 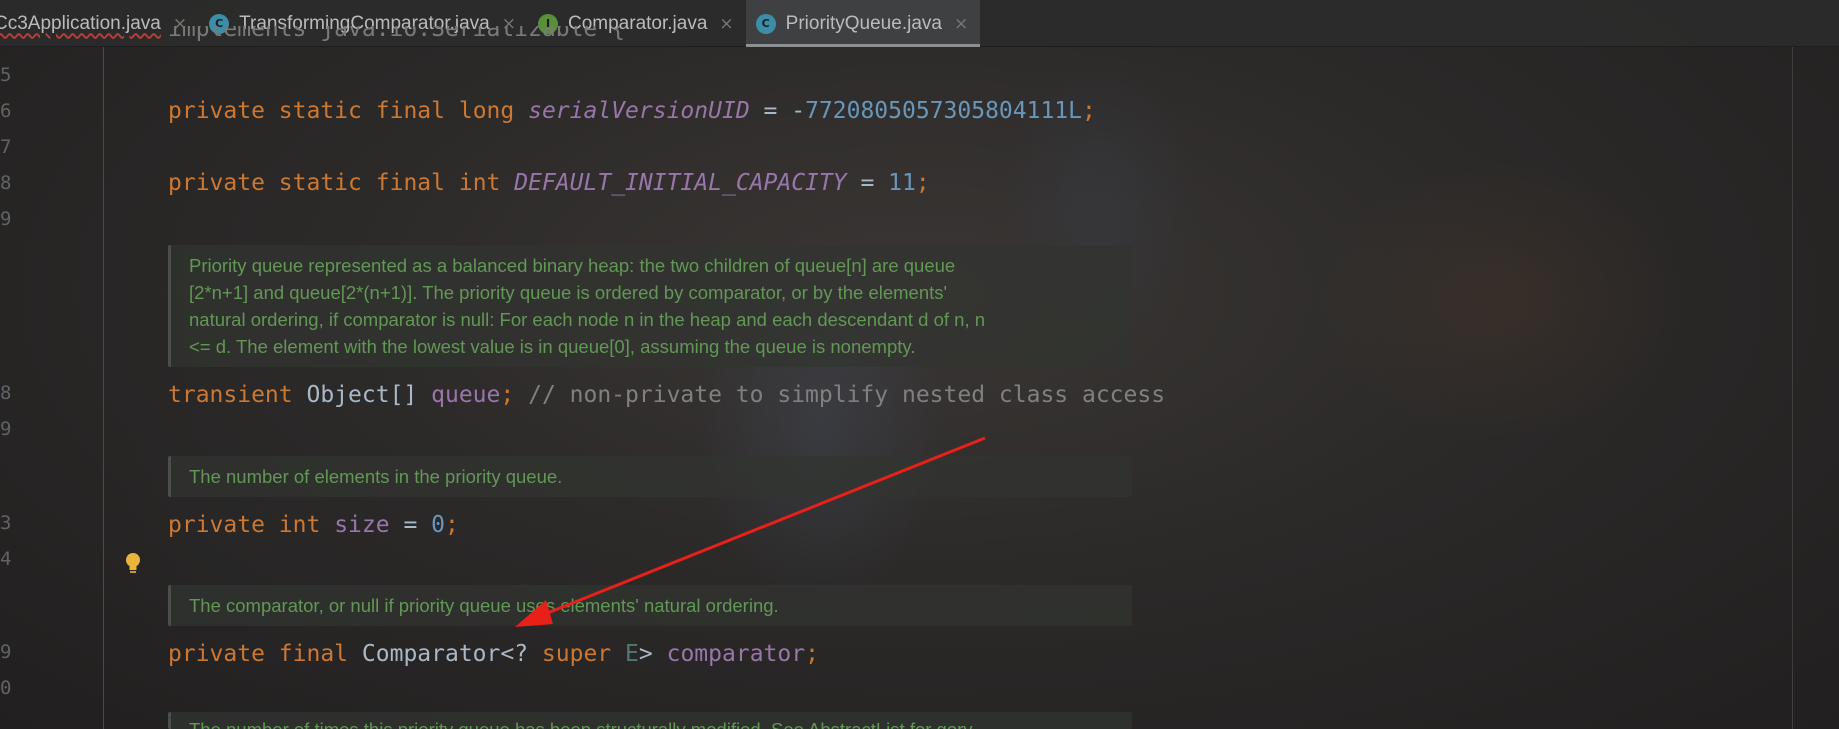 What do you see at coordinates (362, 525) in the screenshot?
I see `field-name: size` at bounding box center [362, 525].